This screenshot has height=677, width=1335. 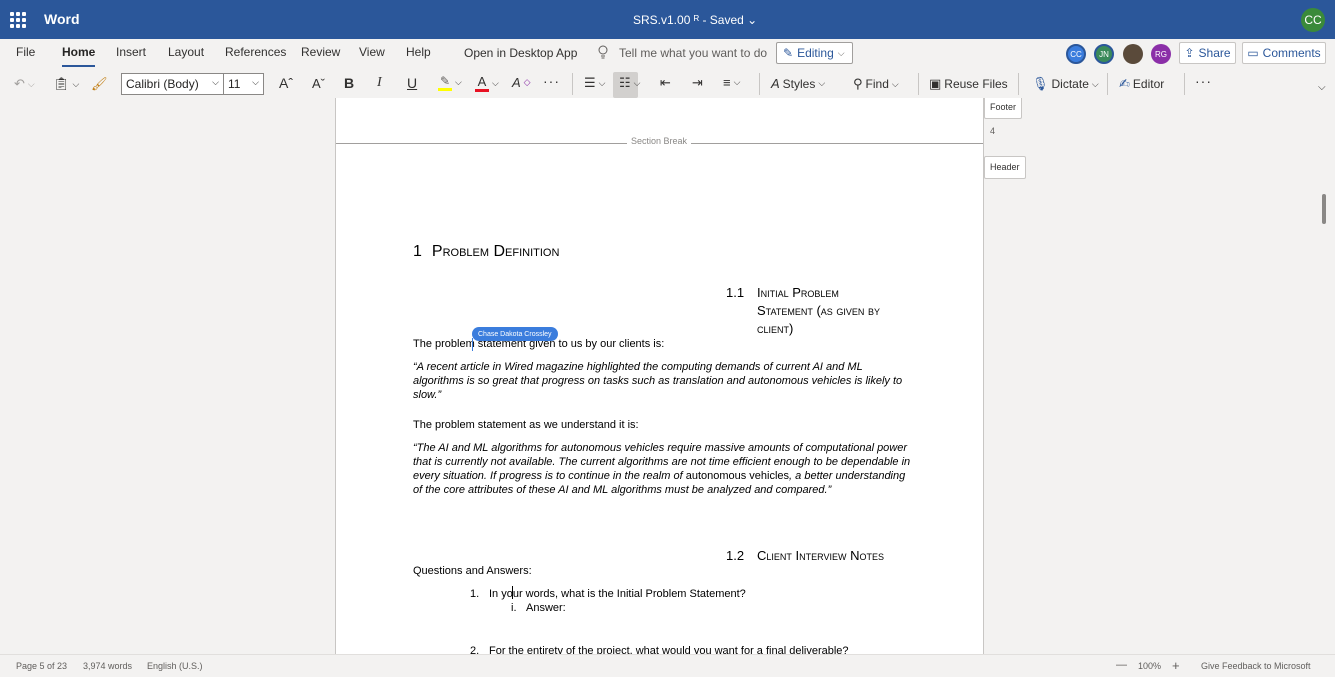 What do you see at coordinates (697, 83) in the screenshot?
I see `increase-indent-icon: ⇥` at bounding box center [697, 83].